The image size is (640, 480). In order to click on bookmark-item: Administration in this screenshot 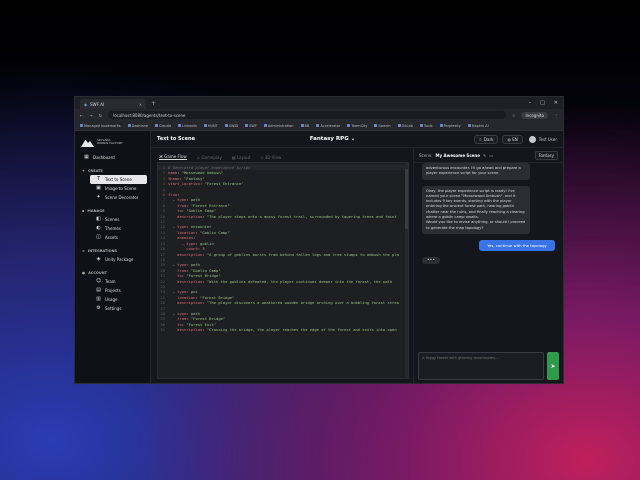, I will do `click(278, 126)`.